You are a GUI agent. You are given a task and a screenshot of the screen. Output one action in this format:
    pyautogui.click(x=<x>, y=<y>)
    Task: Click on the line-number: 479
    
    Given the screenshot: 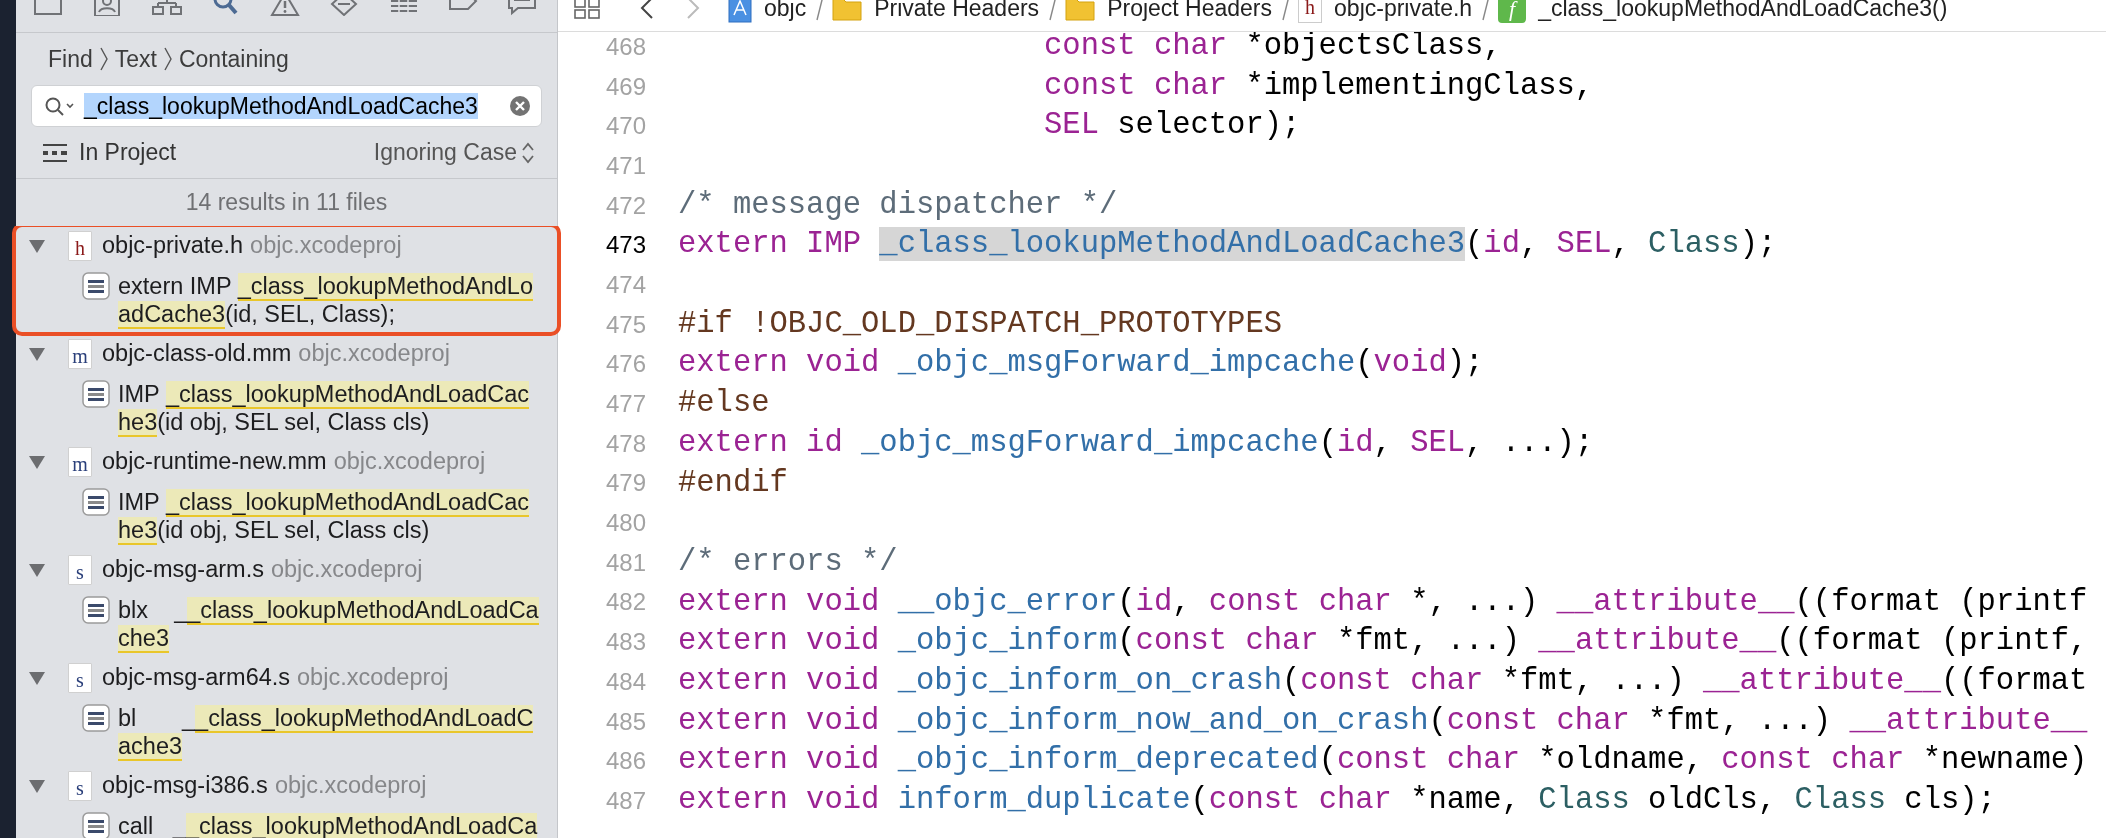 What is the action you would take?
    pyautogui.click(x=625, y=483)
    